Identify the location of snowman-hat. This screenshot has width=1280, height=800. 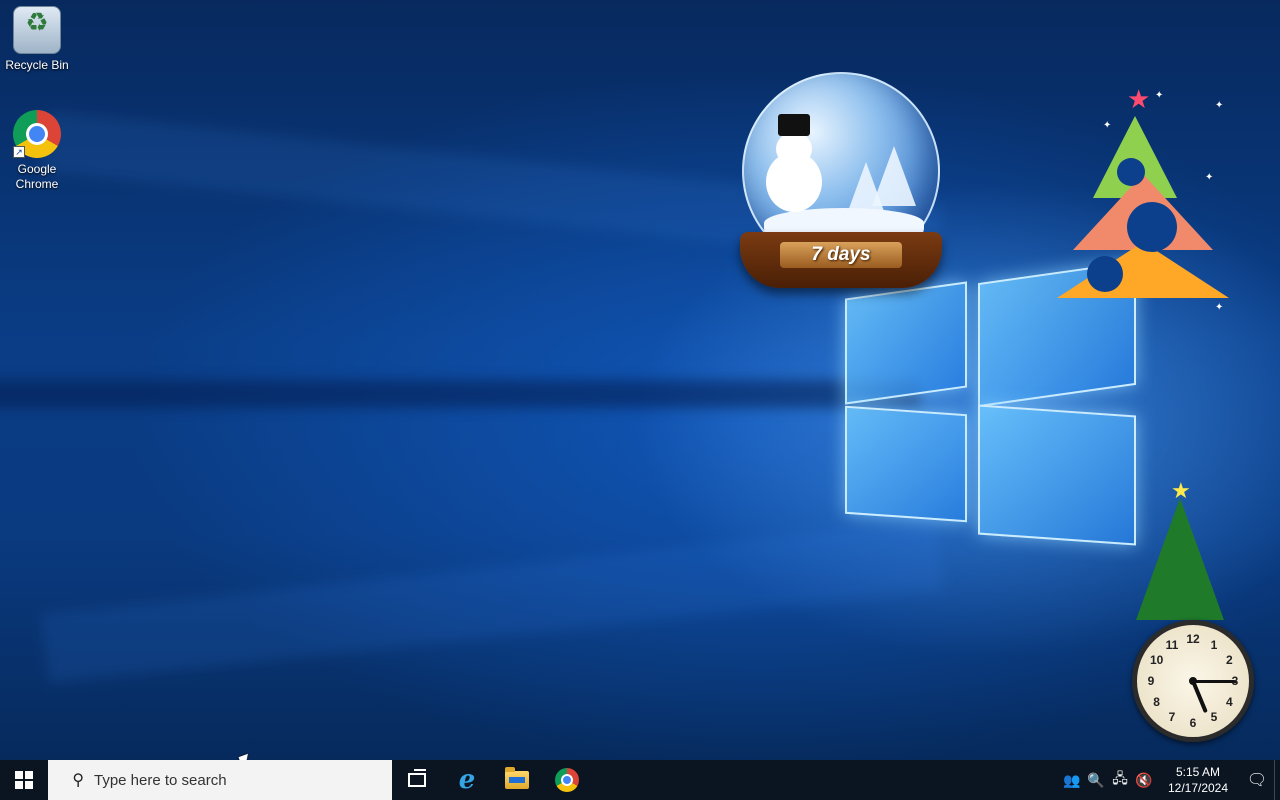
(794, 125).